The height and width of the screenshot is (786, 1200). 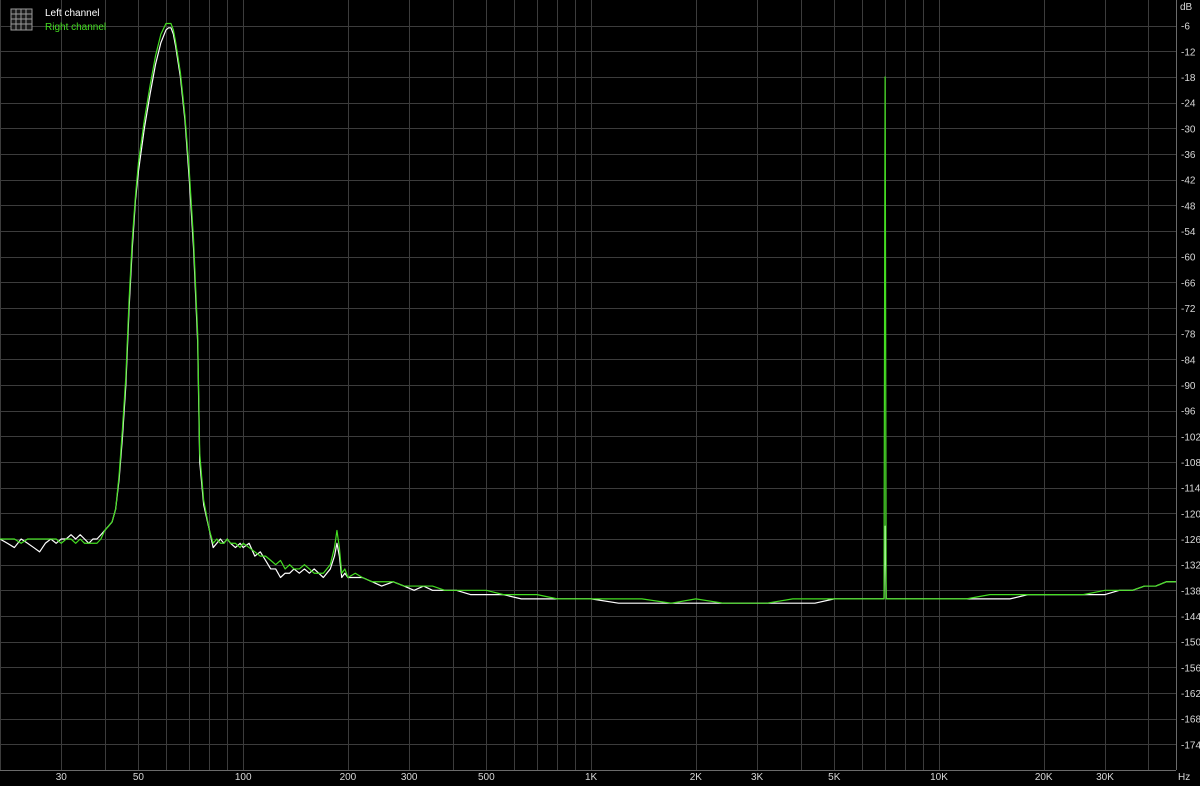 I want to click on legend-label-left: Left channel, so click(x=72, y=13).